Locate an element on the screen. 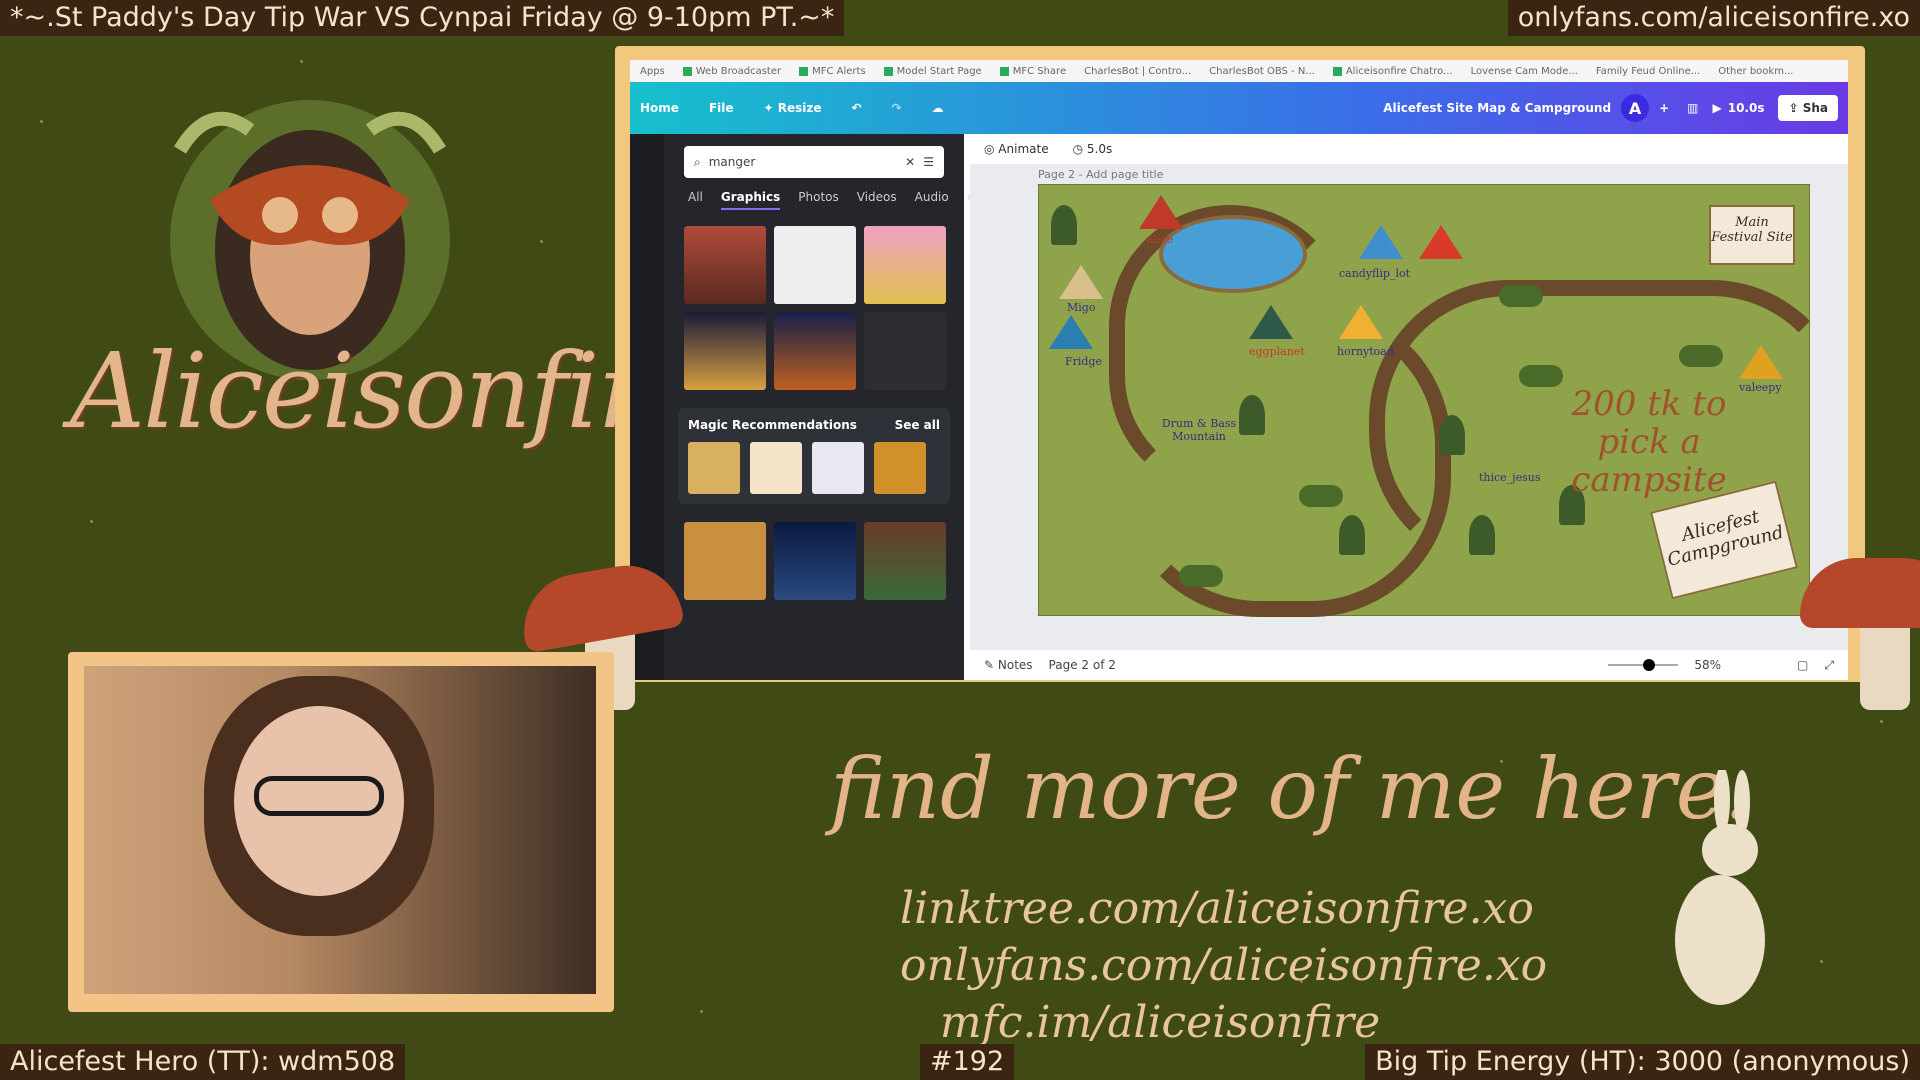 This screenshot has width=1920, height=1080. zoom-slider is located at coordinates (1643, 665).